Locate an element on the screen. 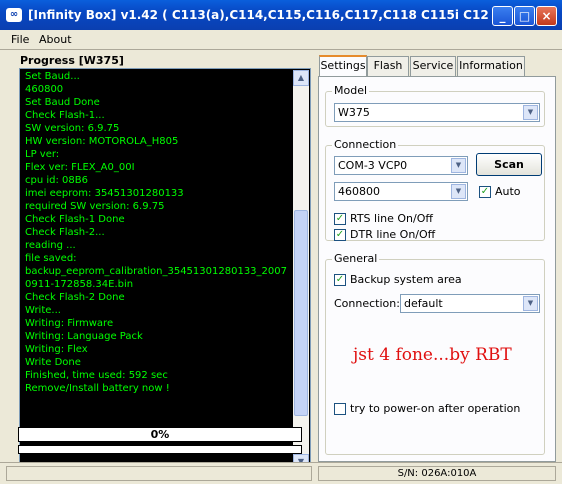  log-line: Remove/Install battery now ! is located at coordinates (97, 388).